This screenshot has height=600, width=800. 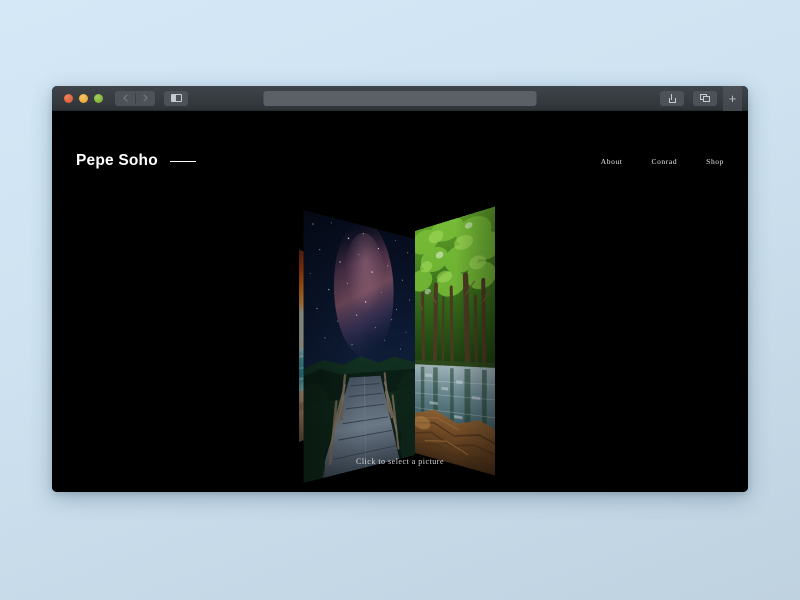 I want to click on close-window-button, so click(x=68, y=98).